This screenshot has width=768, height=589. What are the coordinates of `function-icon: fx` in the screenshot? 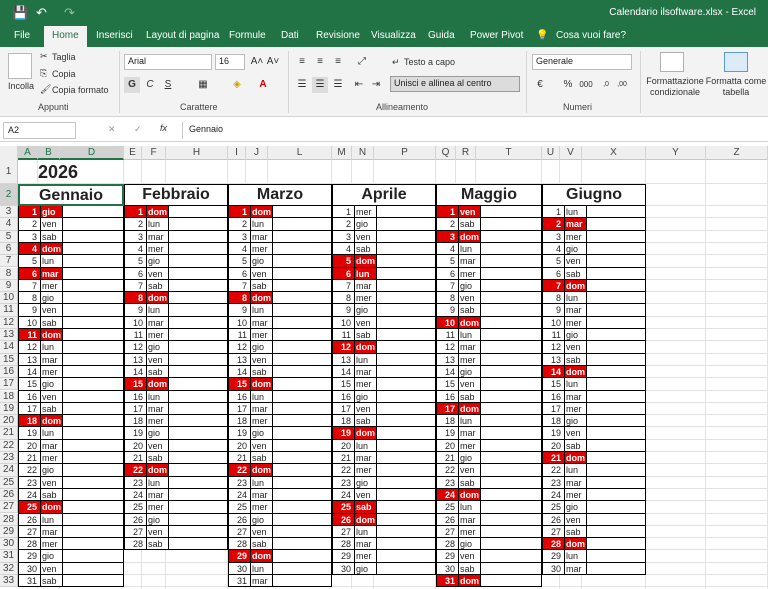 It's located at (163, 128).